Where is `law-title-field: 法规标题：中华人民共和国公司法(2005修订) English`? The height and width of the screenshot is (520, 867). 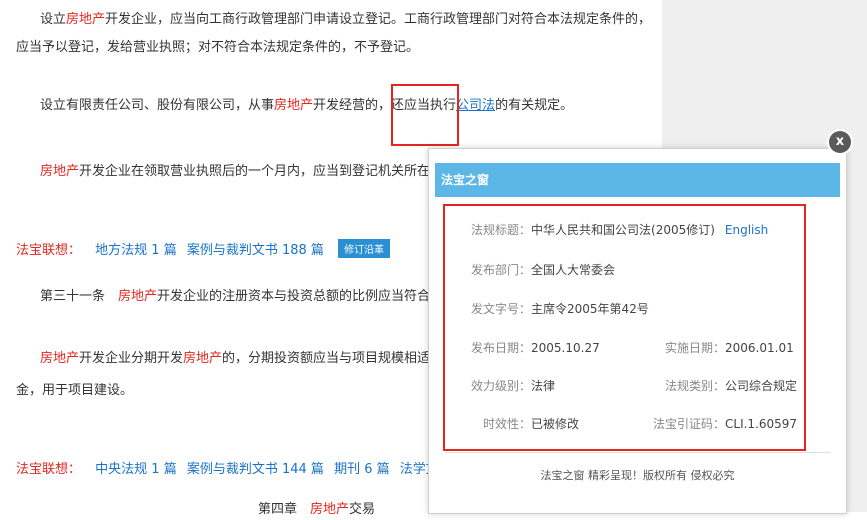
law-title-field: 法规标题：中华人民共和国公司法(2005修订) English is located at coordinates (619, 229).